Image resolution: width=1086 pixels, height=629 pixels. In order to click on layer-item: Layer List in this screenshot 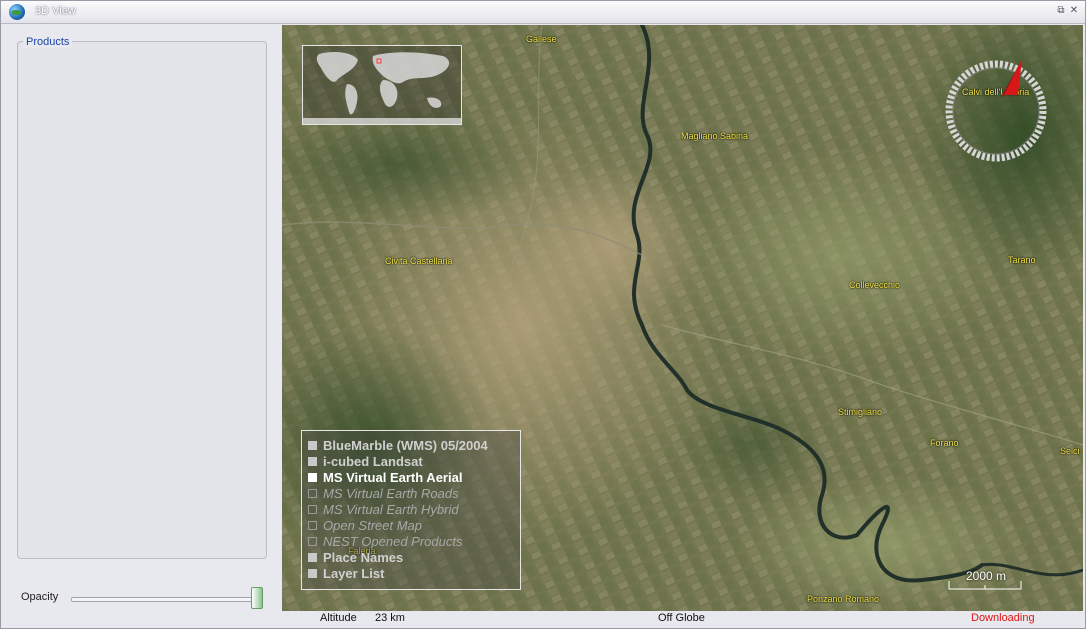, I will do `click(346, 573)`.